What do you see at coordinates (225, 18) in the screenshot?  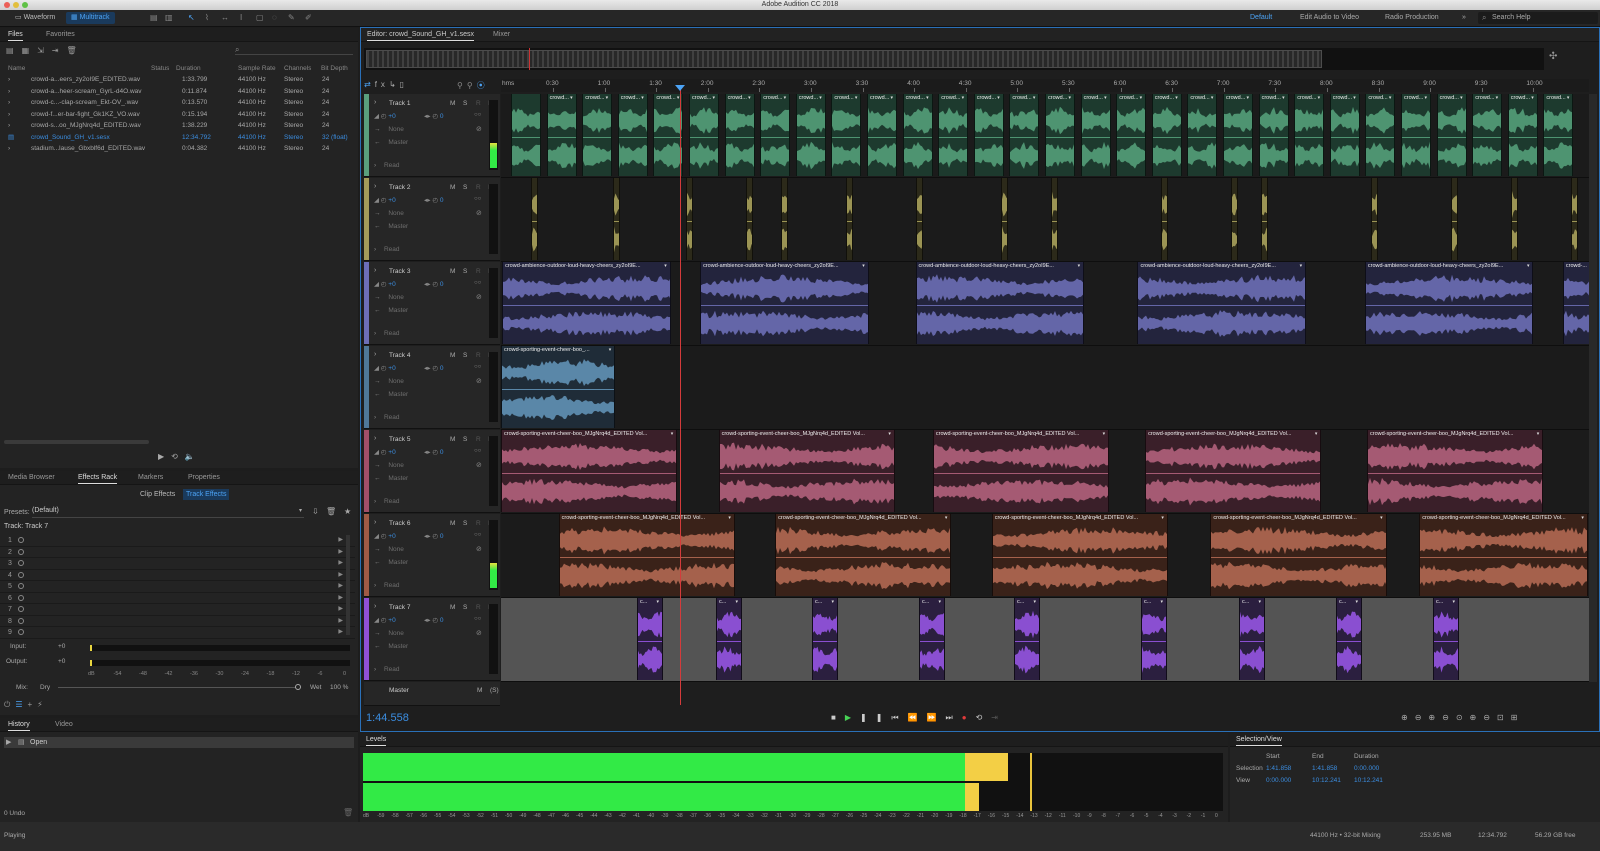 I see `slip-tool-icon: ↔` at bounding box center [225, 18].